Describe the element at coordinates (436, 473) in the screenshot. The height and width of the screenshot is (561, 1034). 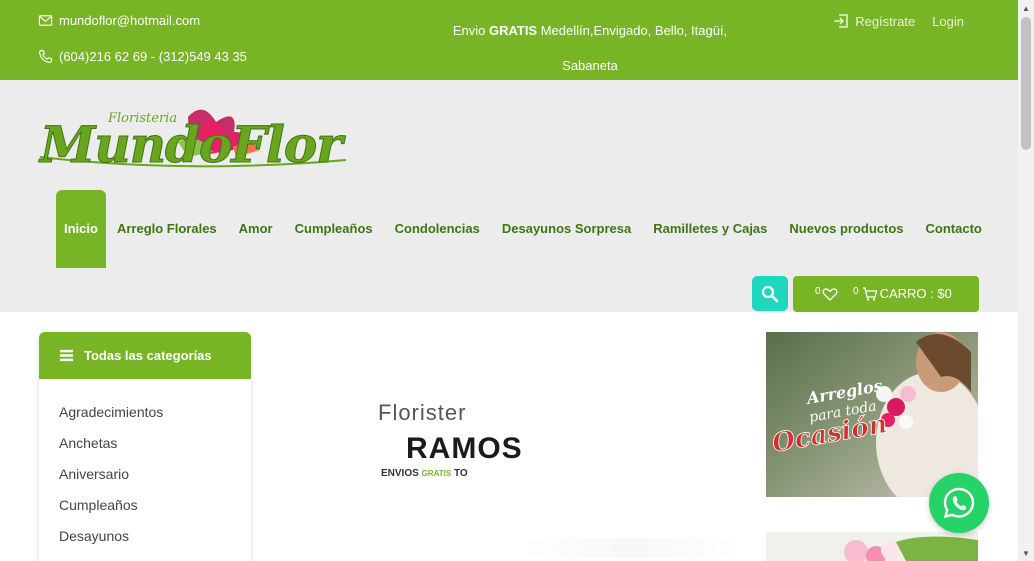
I see `slide-subtitle-highlight: GRATIS` at that location.